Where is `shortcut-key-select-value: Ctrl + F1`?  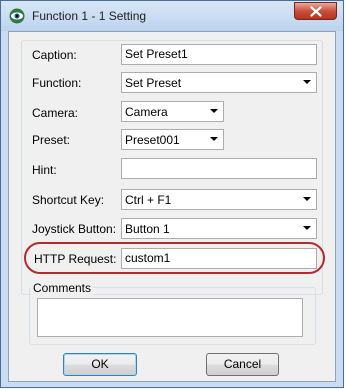 shortcut-key-select-value: Ctrl + F1 is located at coordinates (148, 200).